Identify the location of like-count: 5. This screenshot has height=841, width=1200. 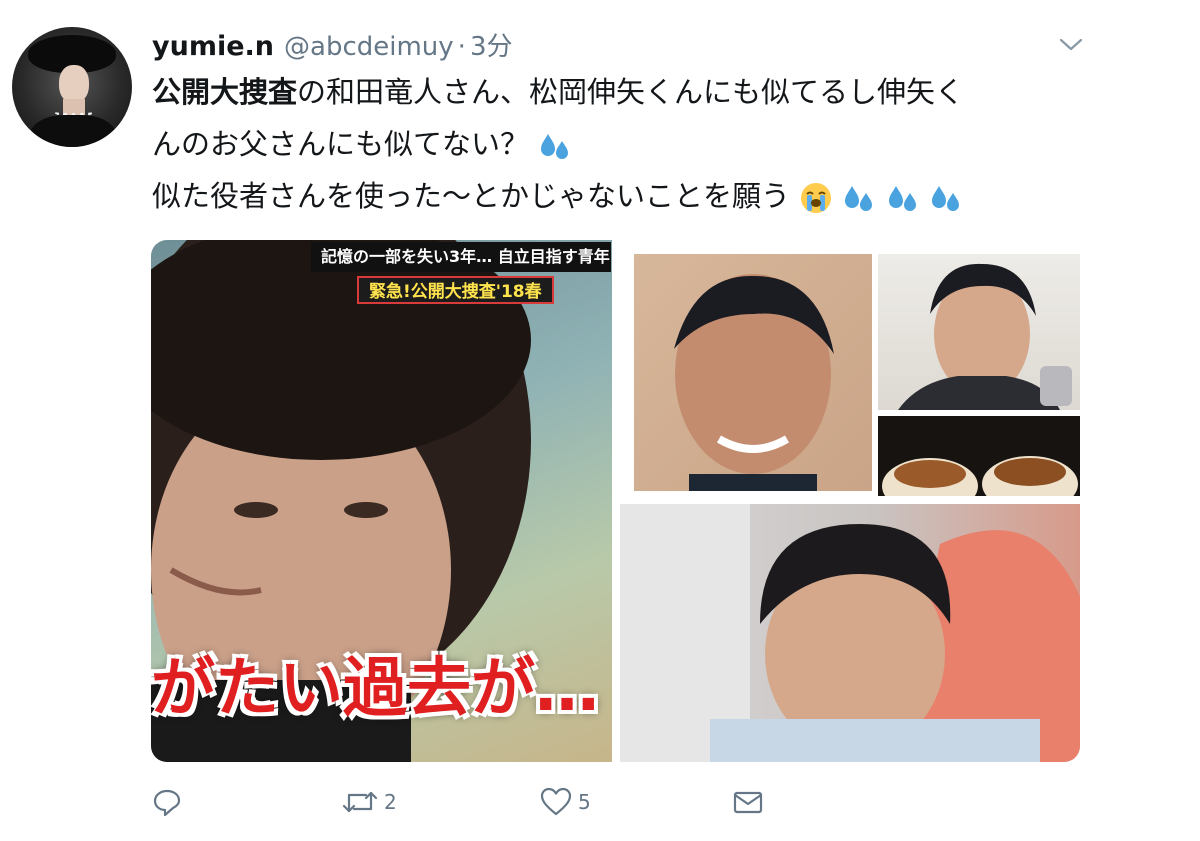
(584, 802).